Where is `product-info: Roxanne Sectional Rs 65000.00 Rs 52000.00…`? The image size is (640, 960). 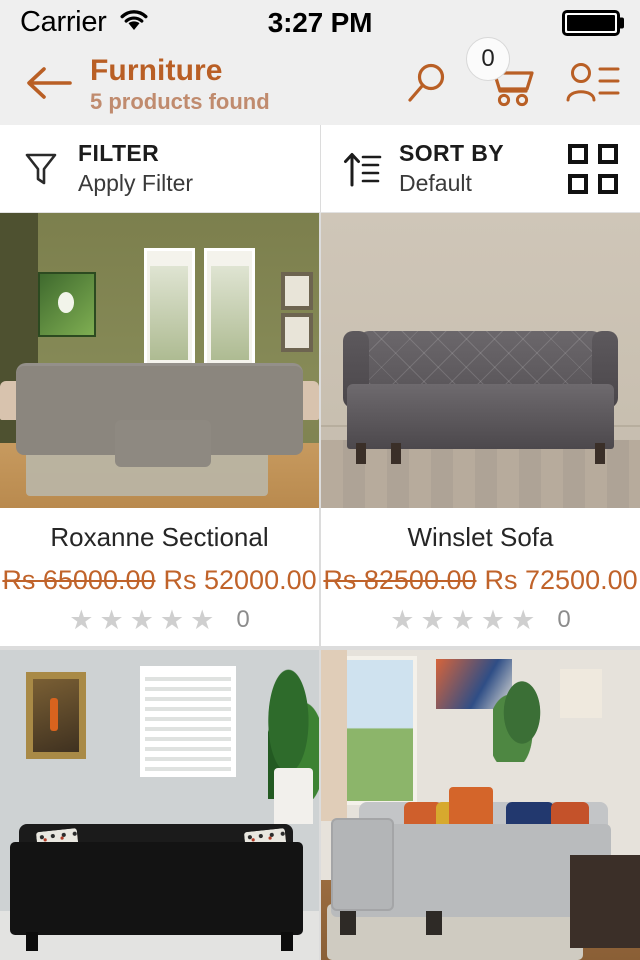
product-info: Roxanne Sectional Rs 65000.00 Rs 52000.00… is located at coordinates (159, 577).